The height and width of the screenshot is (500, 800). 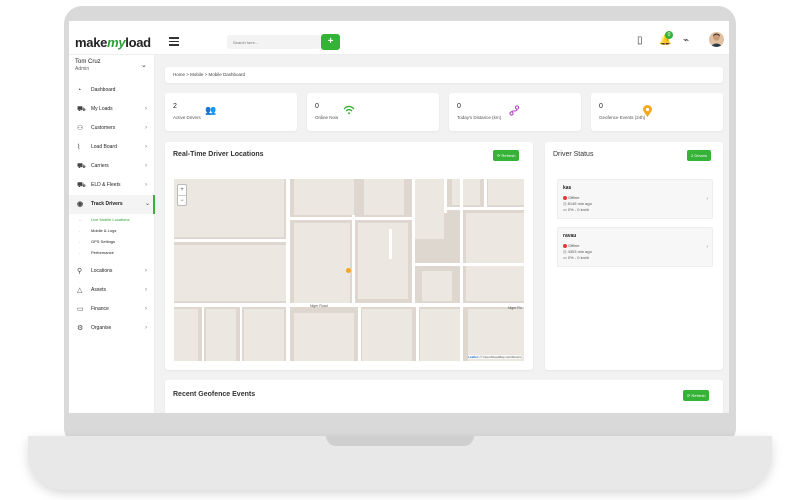 I want to click on submenu-item-label: Performance, so click(x=102, y=252).